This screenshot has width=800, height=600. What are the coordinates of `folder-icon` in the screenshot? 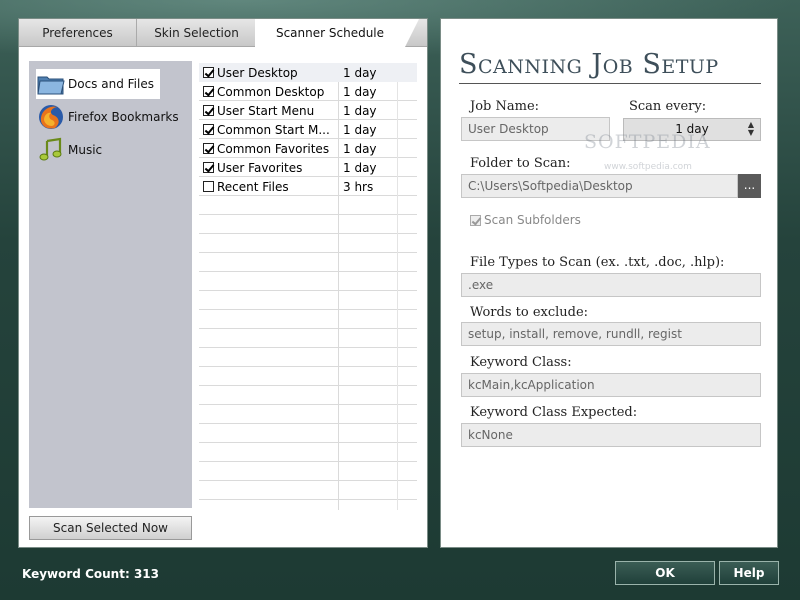 It's located at (51, 84).